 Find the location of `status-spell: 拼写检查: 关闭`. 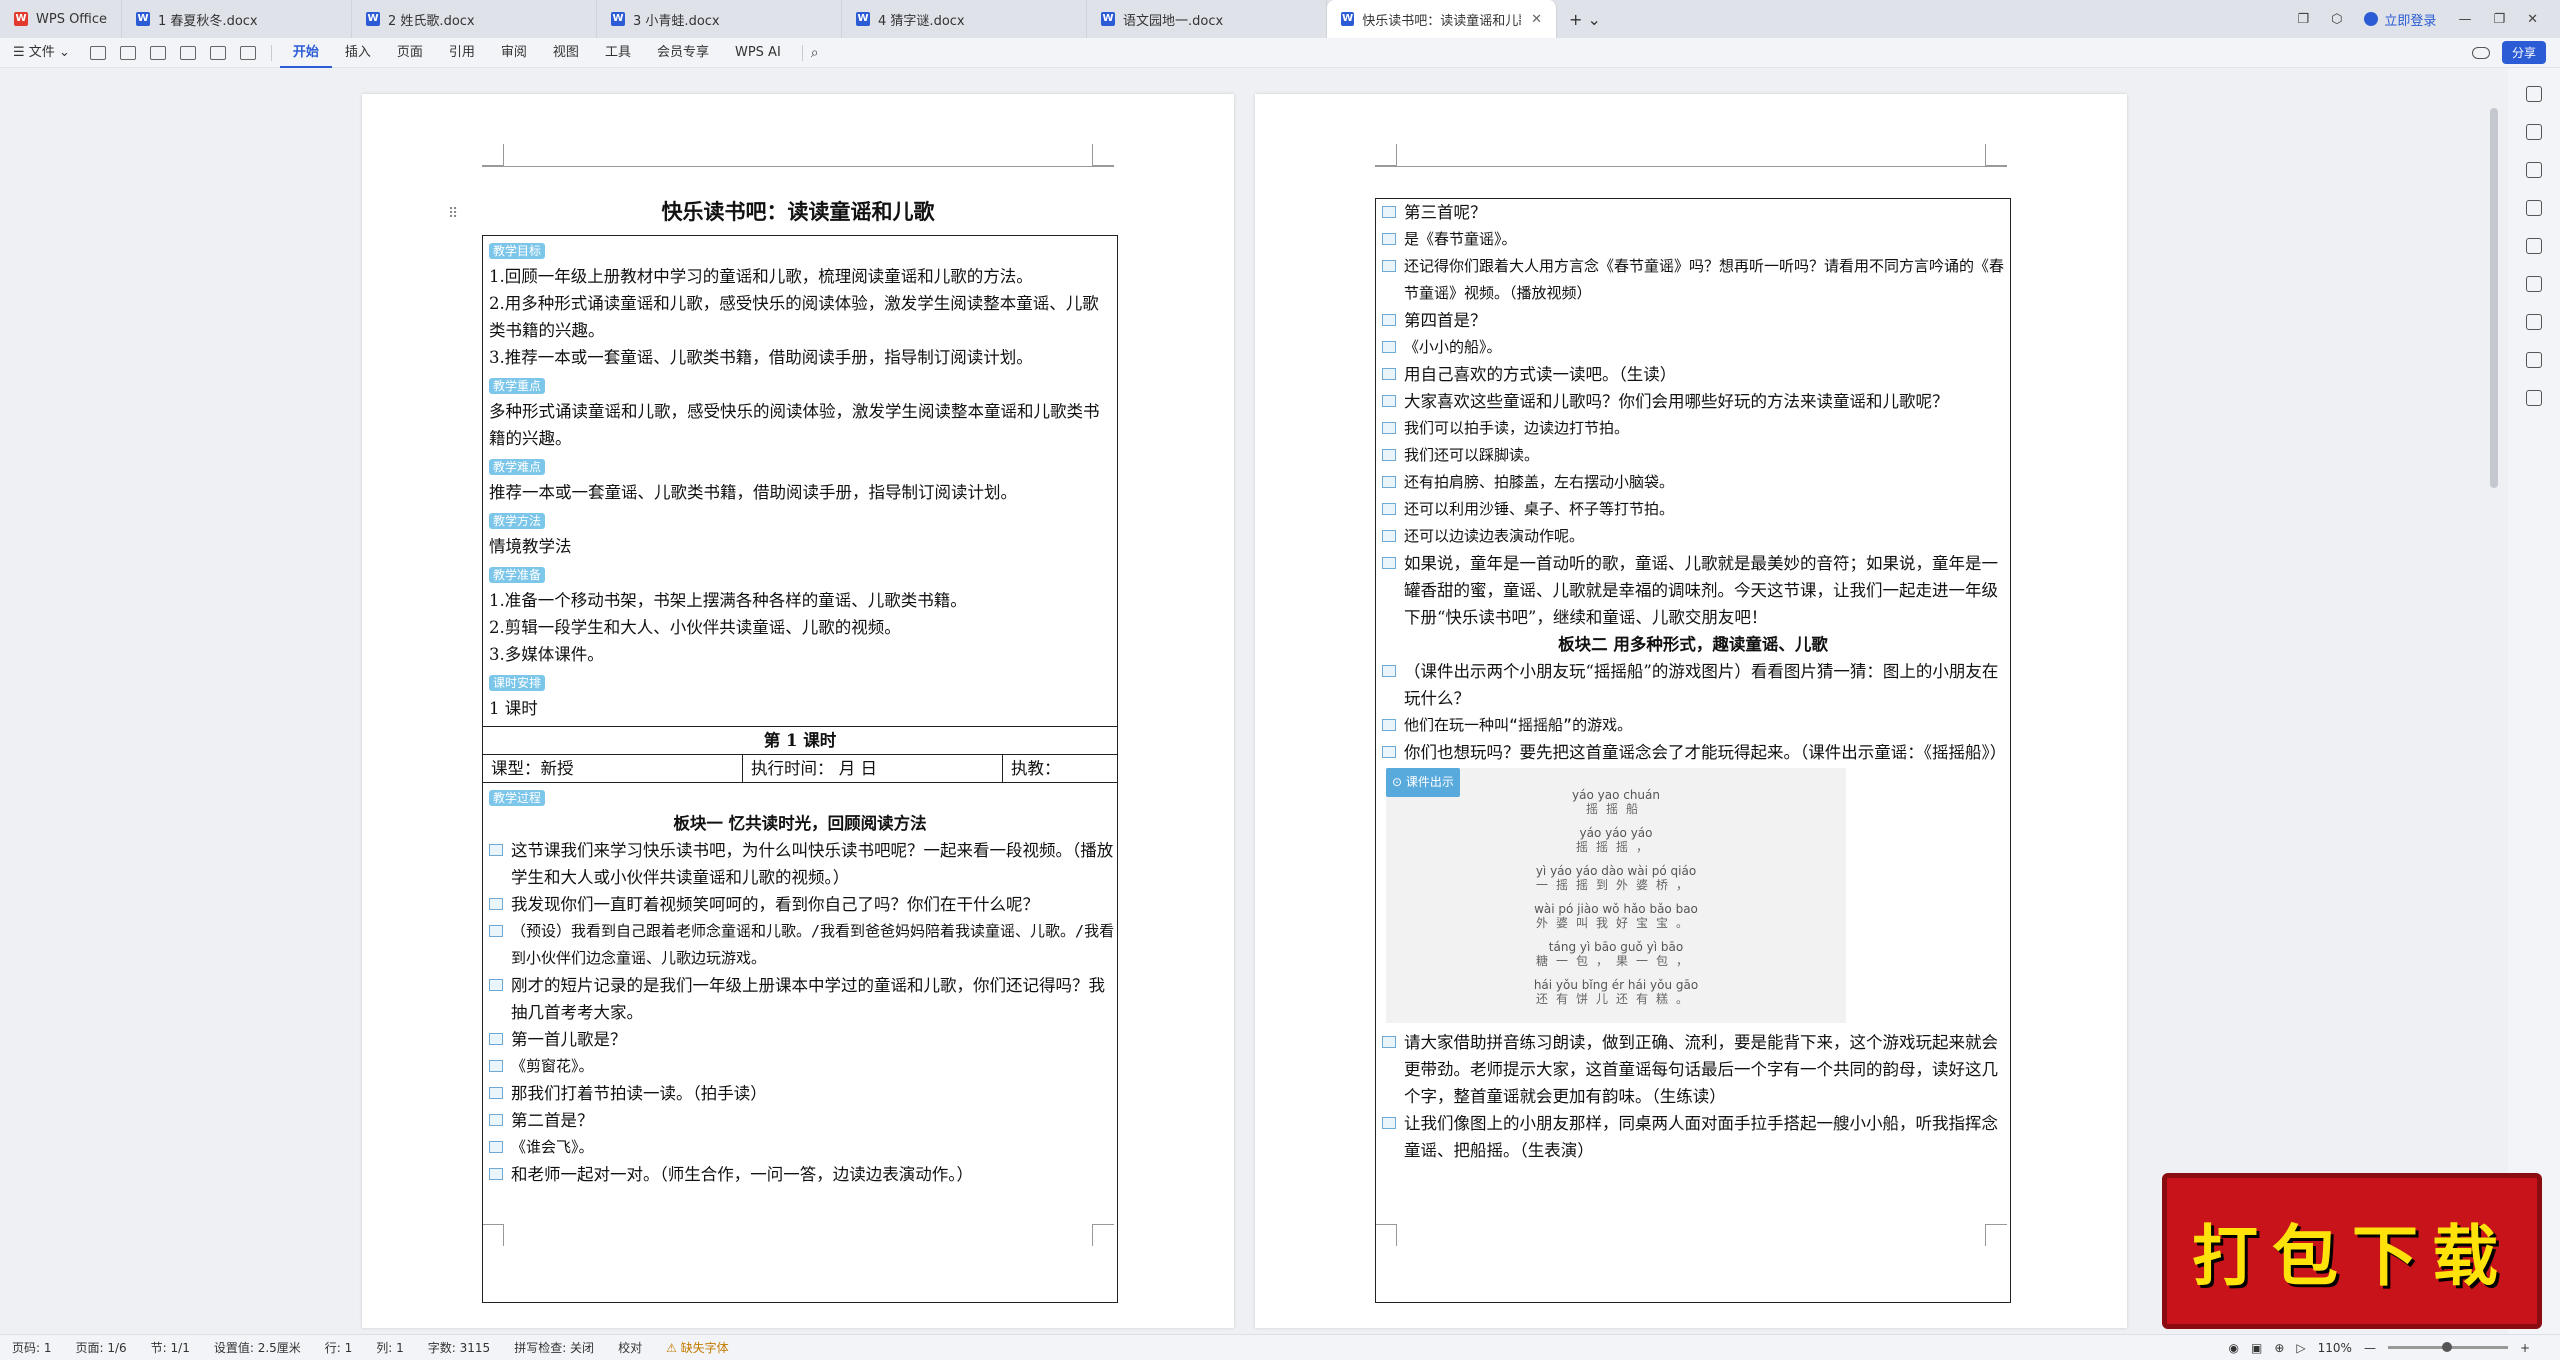

status-spell: 拼写检查: 关闭 is located at coordinates (554, 1347).